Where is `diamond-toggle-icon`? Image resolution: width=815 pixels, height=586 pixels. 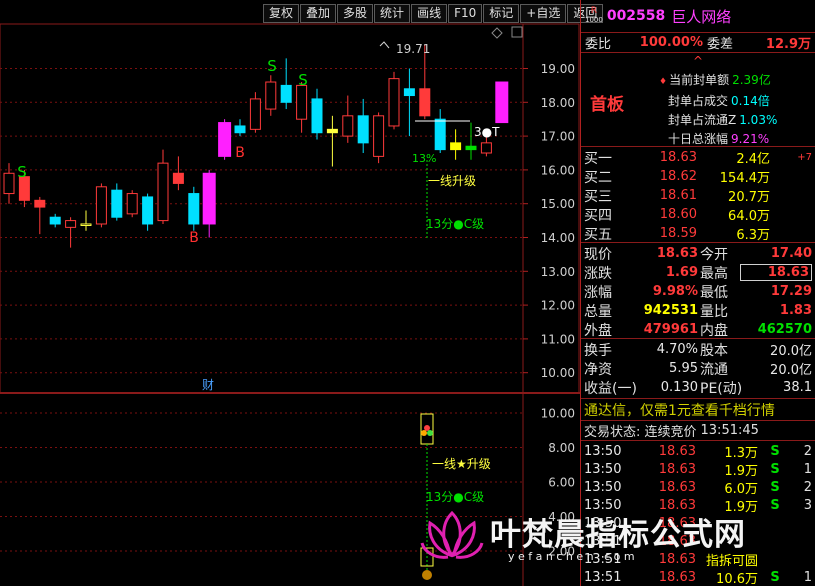
diamond-toggle-icon is located at coordinates (497, 33).